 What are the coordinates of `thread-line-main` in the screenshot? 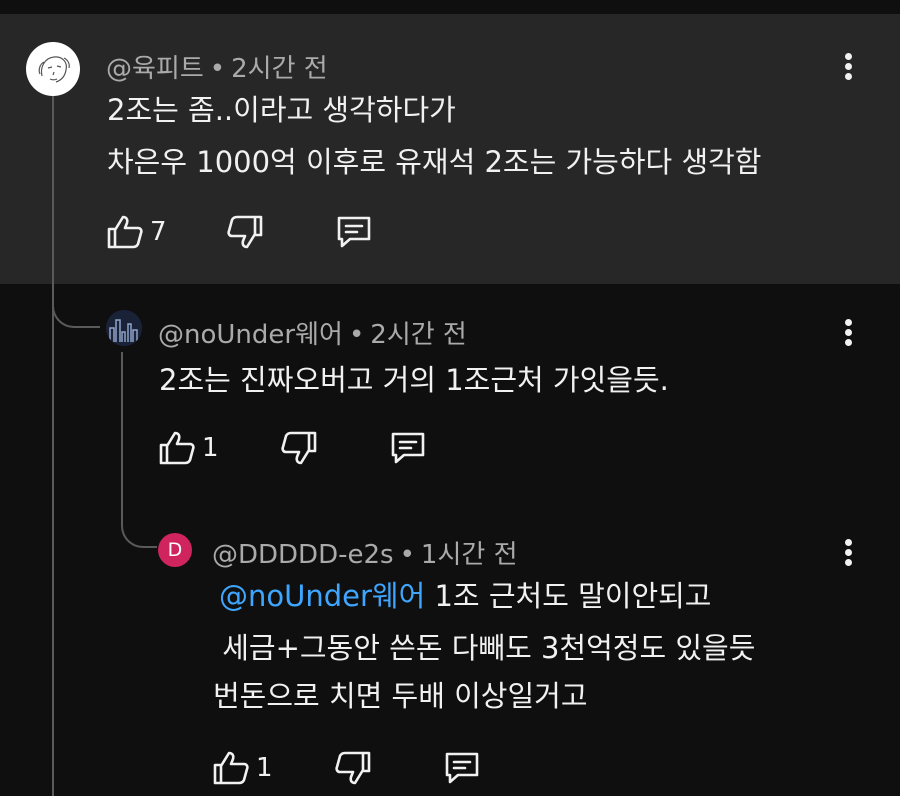 It's located at (53, 446).